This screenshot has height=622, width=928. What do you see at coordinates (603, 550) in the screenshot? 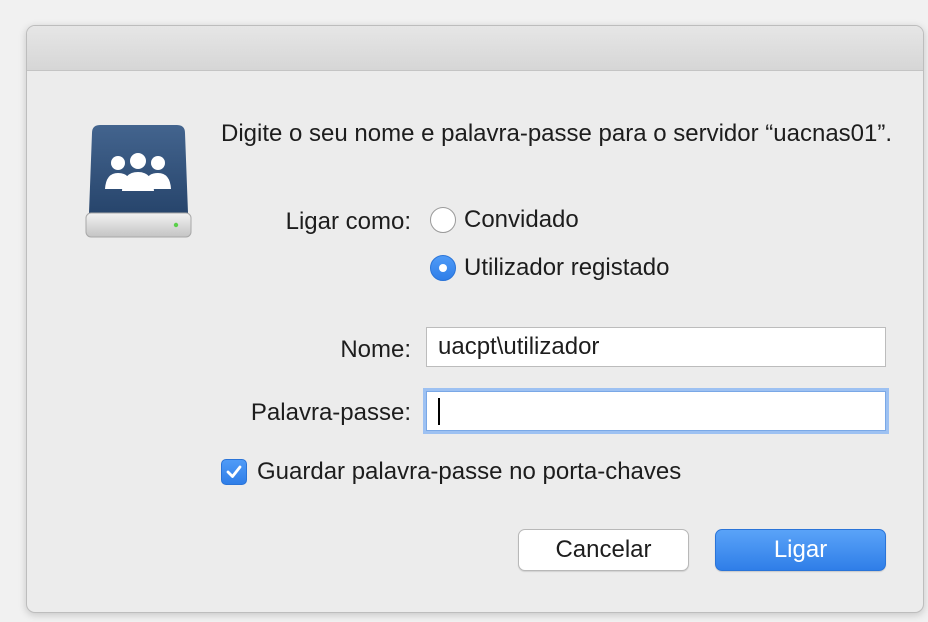
I see `cancel-button: Cancelar` at bounding box center [603, 550].